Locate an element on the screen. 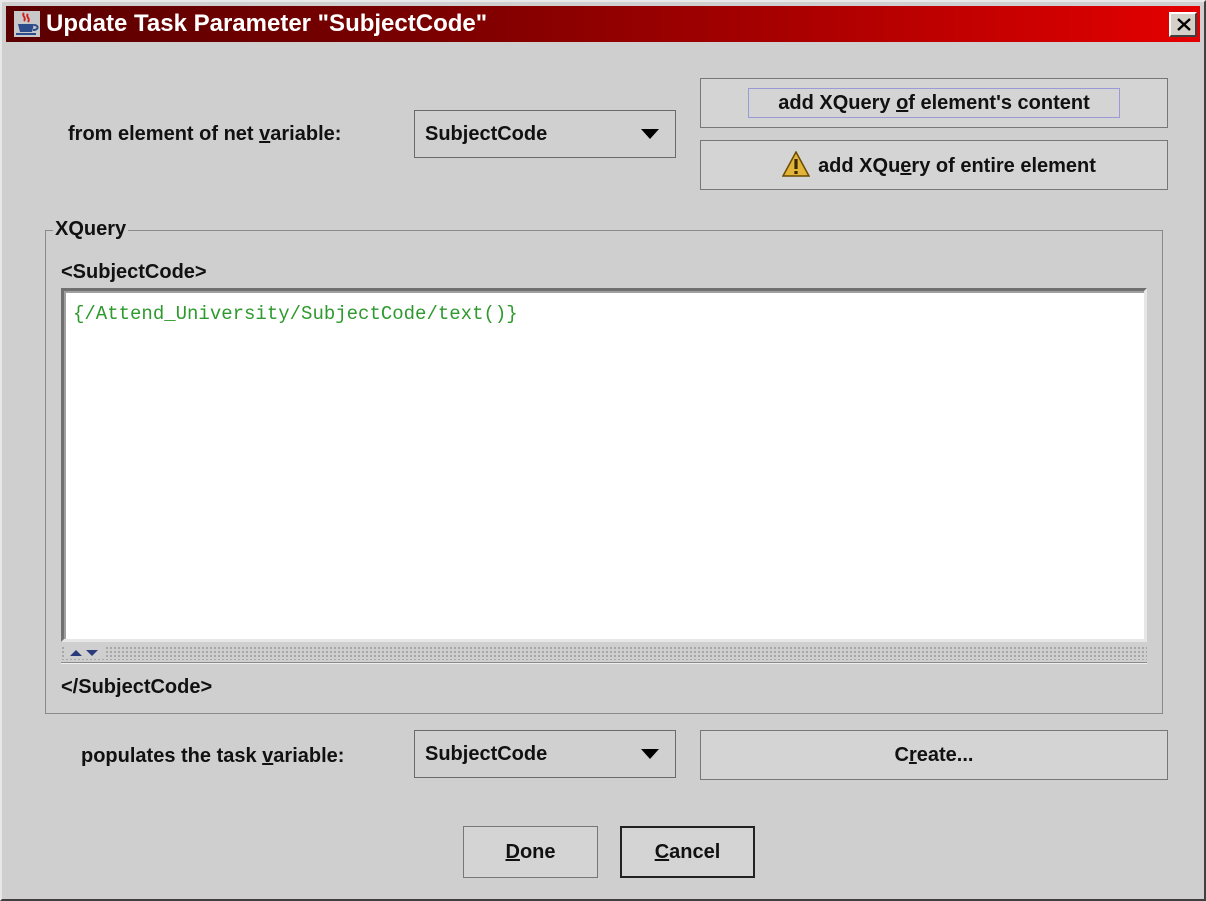  split-arrows is located at coordinates (86, 652).